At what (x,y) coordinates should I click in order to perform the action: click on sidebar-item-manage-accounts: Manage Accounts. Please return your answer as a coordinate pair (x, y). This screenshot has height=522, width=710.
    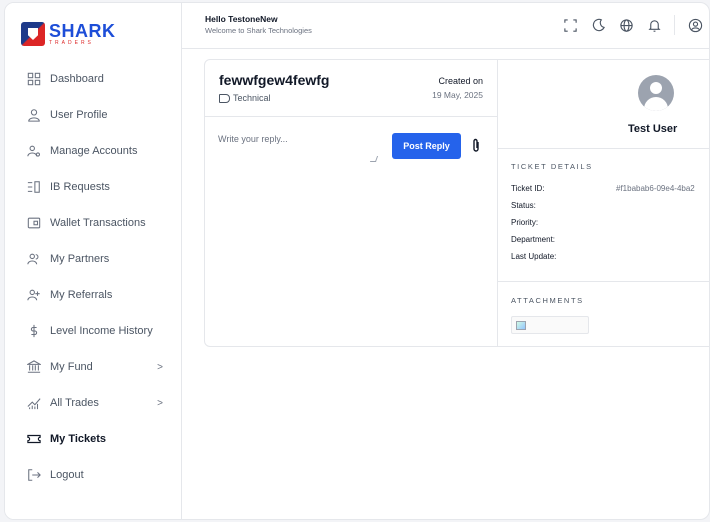
    Looking at the image, I should click on (93, 151).